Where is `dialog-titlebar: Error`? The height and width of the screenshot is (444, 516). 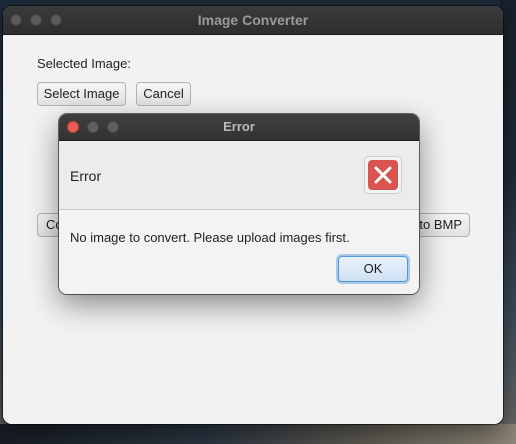 dialog-titlebar: Error is located at coordinates (239, 127).